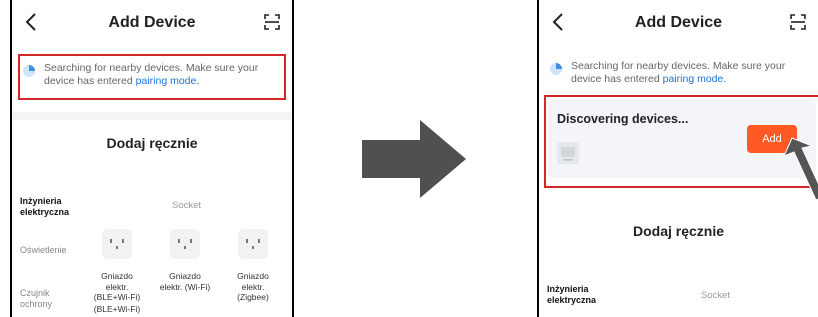 This screenshot has height=317, width=818. Describe the element at coordinates (695, 79) in the screenshot. I see `pairing-mode-link: pairing mode.` at that location.